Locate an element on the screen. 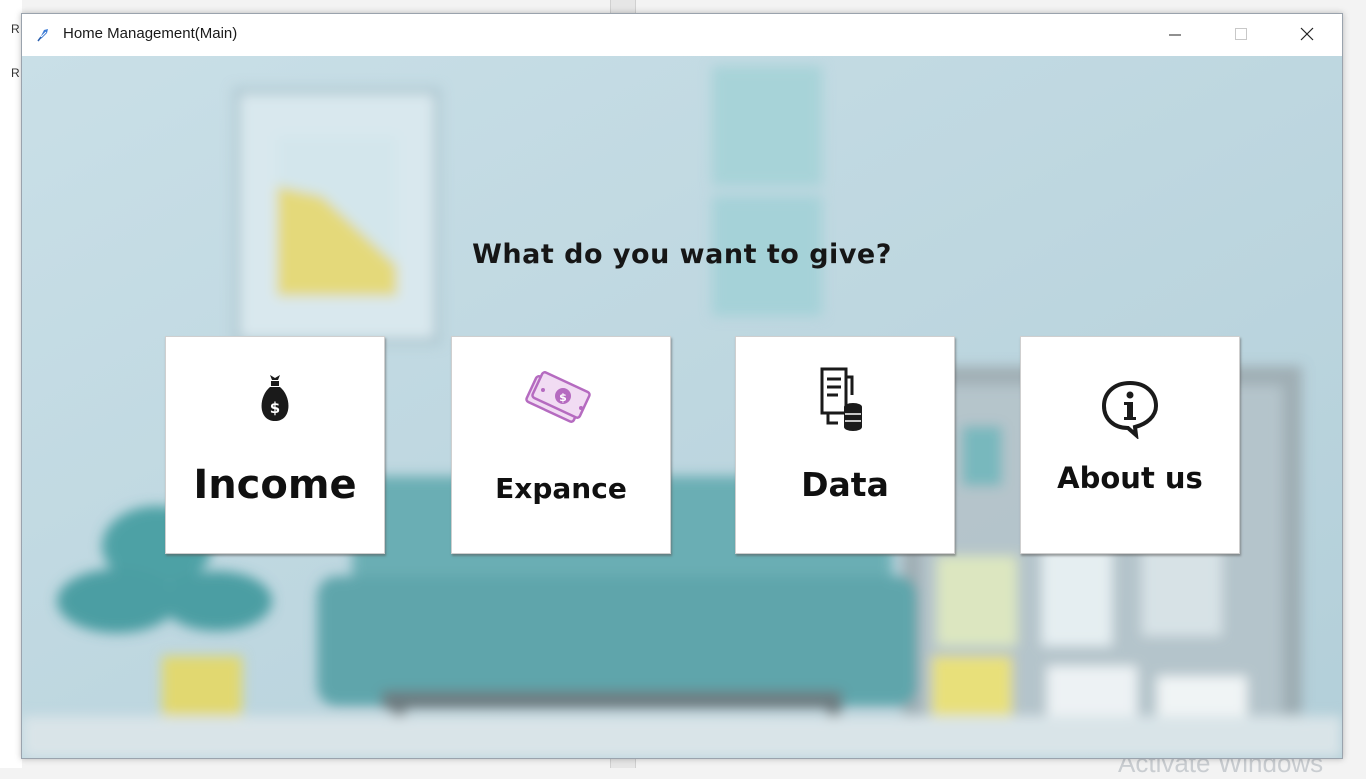 The image size is (1366, 779). minimize-button is located at coordinates (1175, 34).